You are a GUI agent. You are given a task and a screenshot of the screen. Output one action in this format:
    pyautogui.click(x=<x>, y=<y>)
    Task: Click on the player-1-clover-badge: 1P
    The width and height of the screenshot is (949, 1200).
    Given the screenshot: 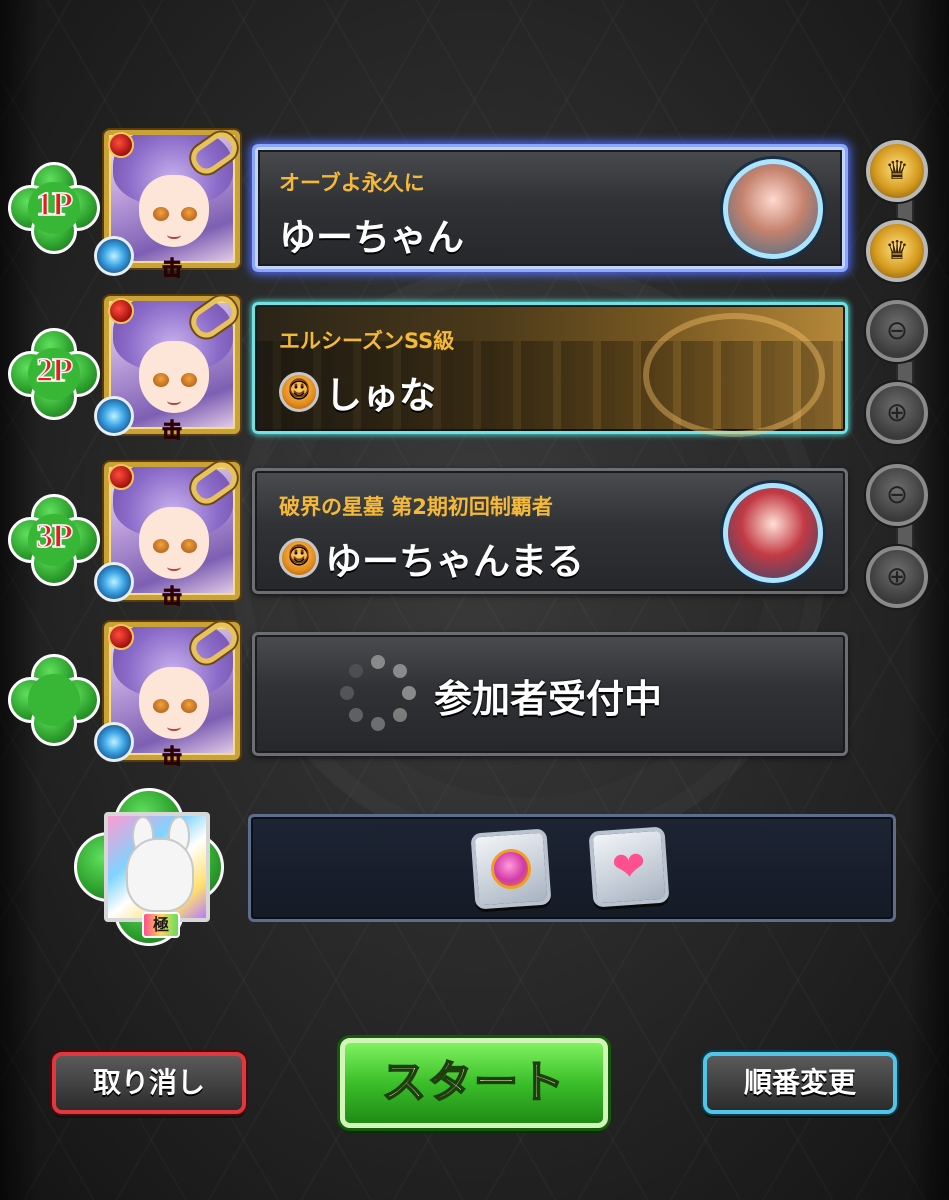 What is the action you would take?
    pyautogui.click(x=54, y=208)
    